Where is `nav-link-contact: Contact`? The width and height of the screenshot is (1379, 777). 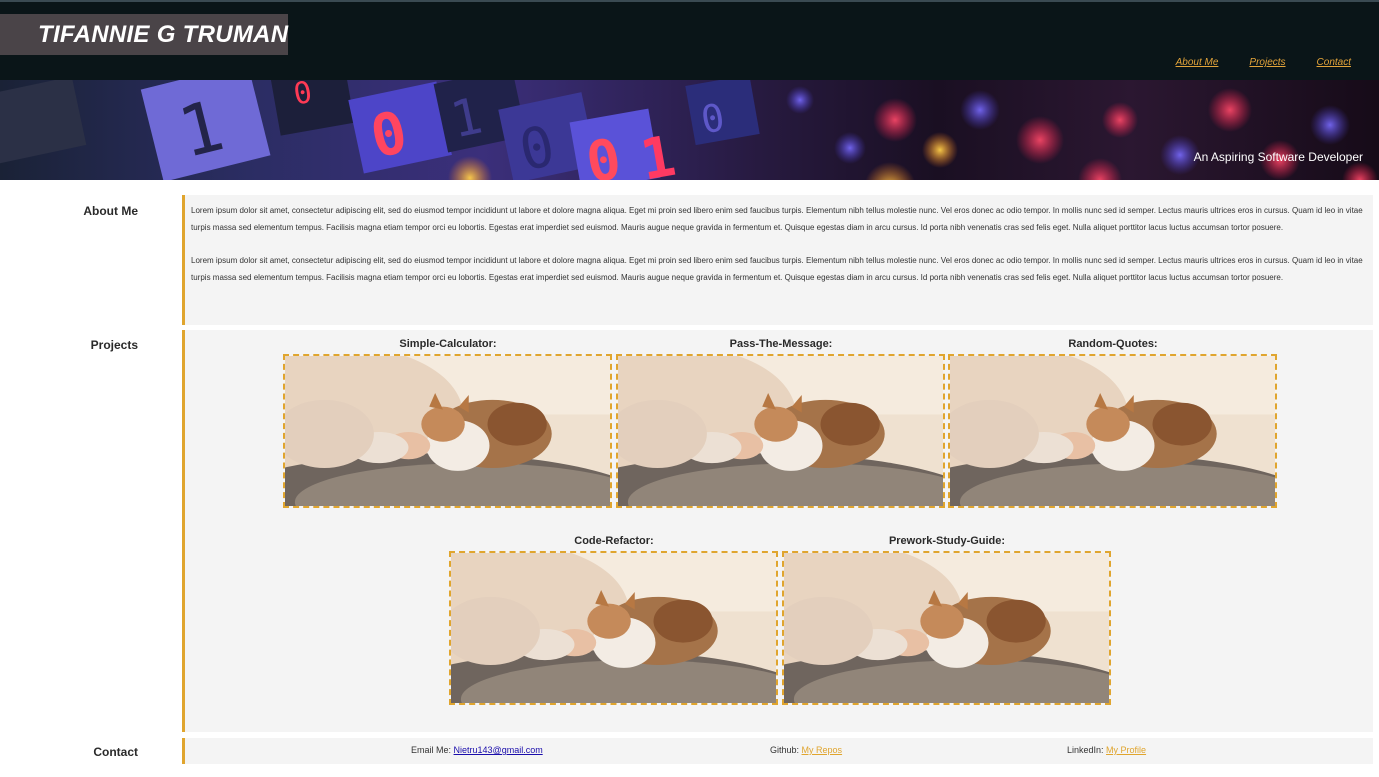
nav-link-contact: Contact is located at coordinates (1334, 62).